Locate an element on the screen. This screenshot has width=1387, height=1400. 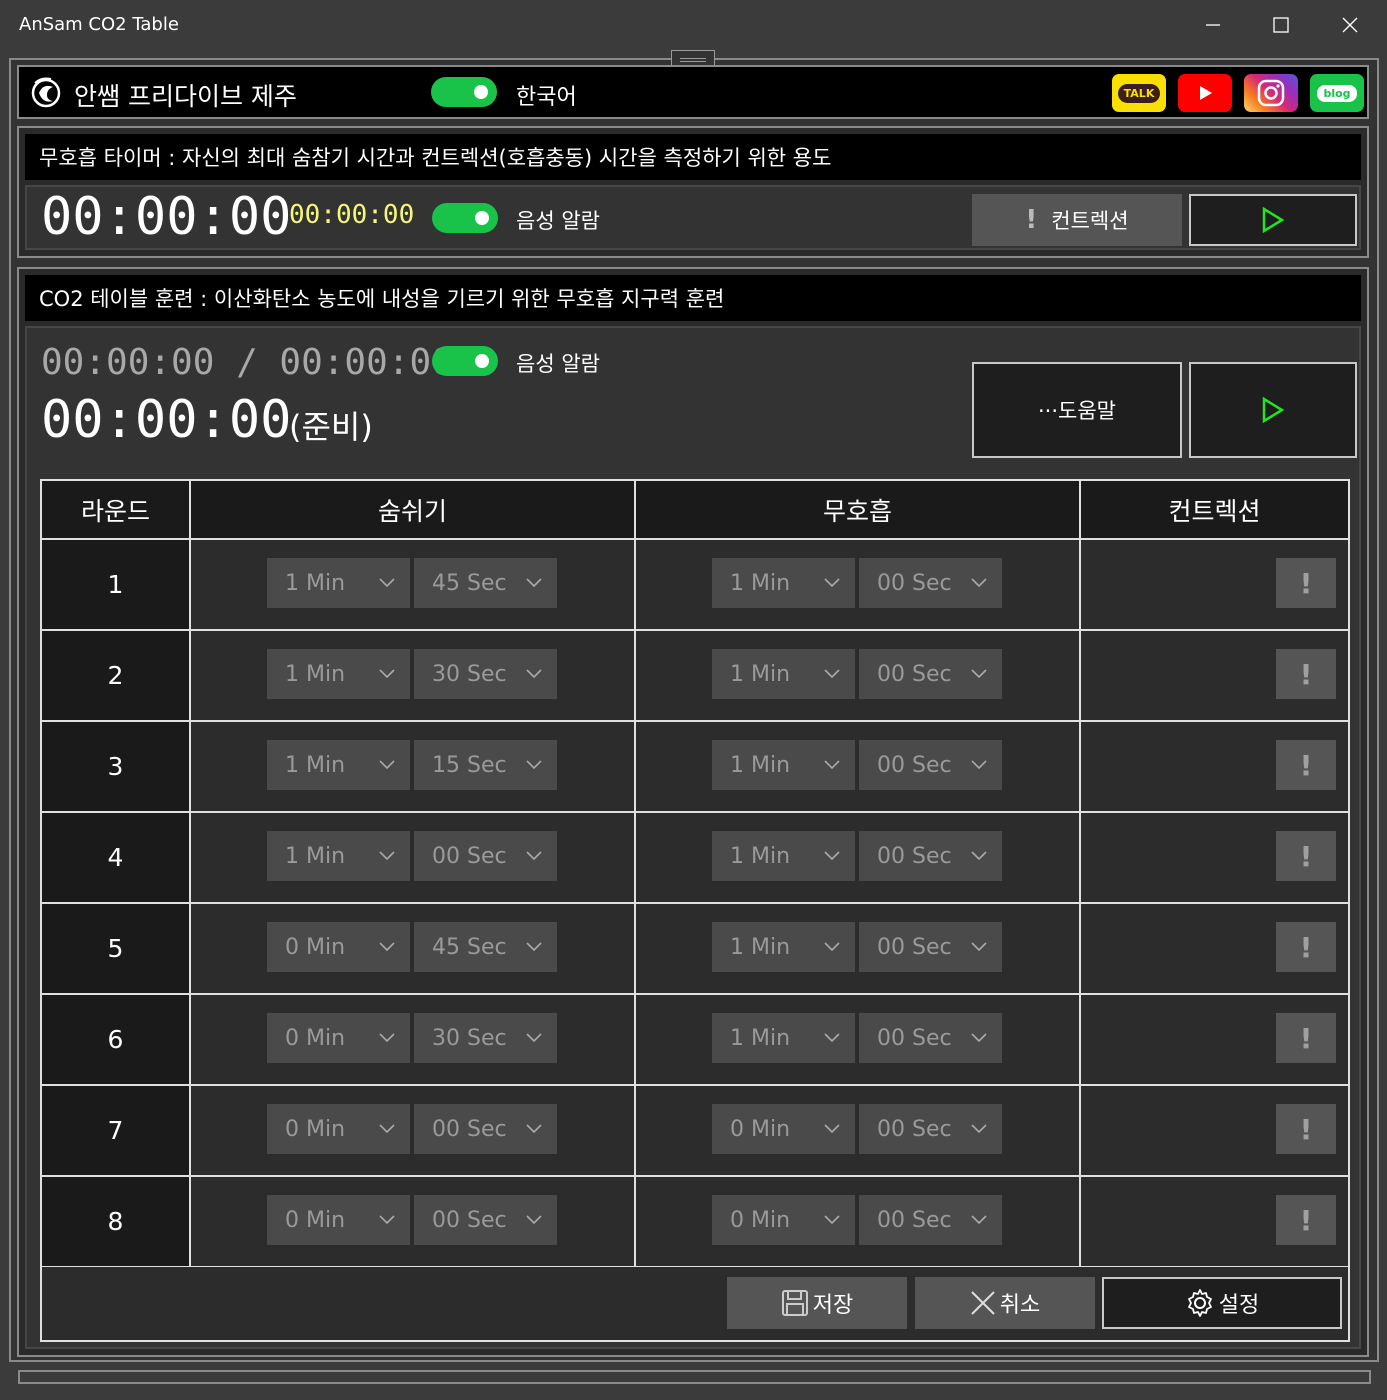
breathe-cell: 1 Min 30 Sec is located at coordinates (413, 675).